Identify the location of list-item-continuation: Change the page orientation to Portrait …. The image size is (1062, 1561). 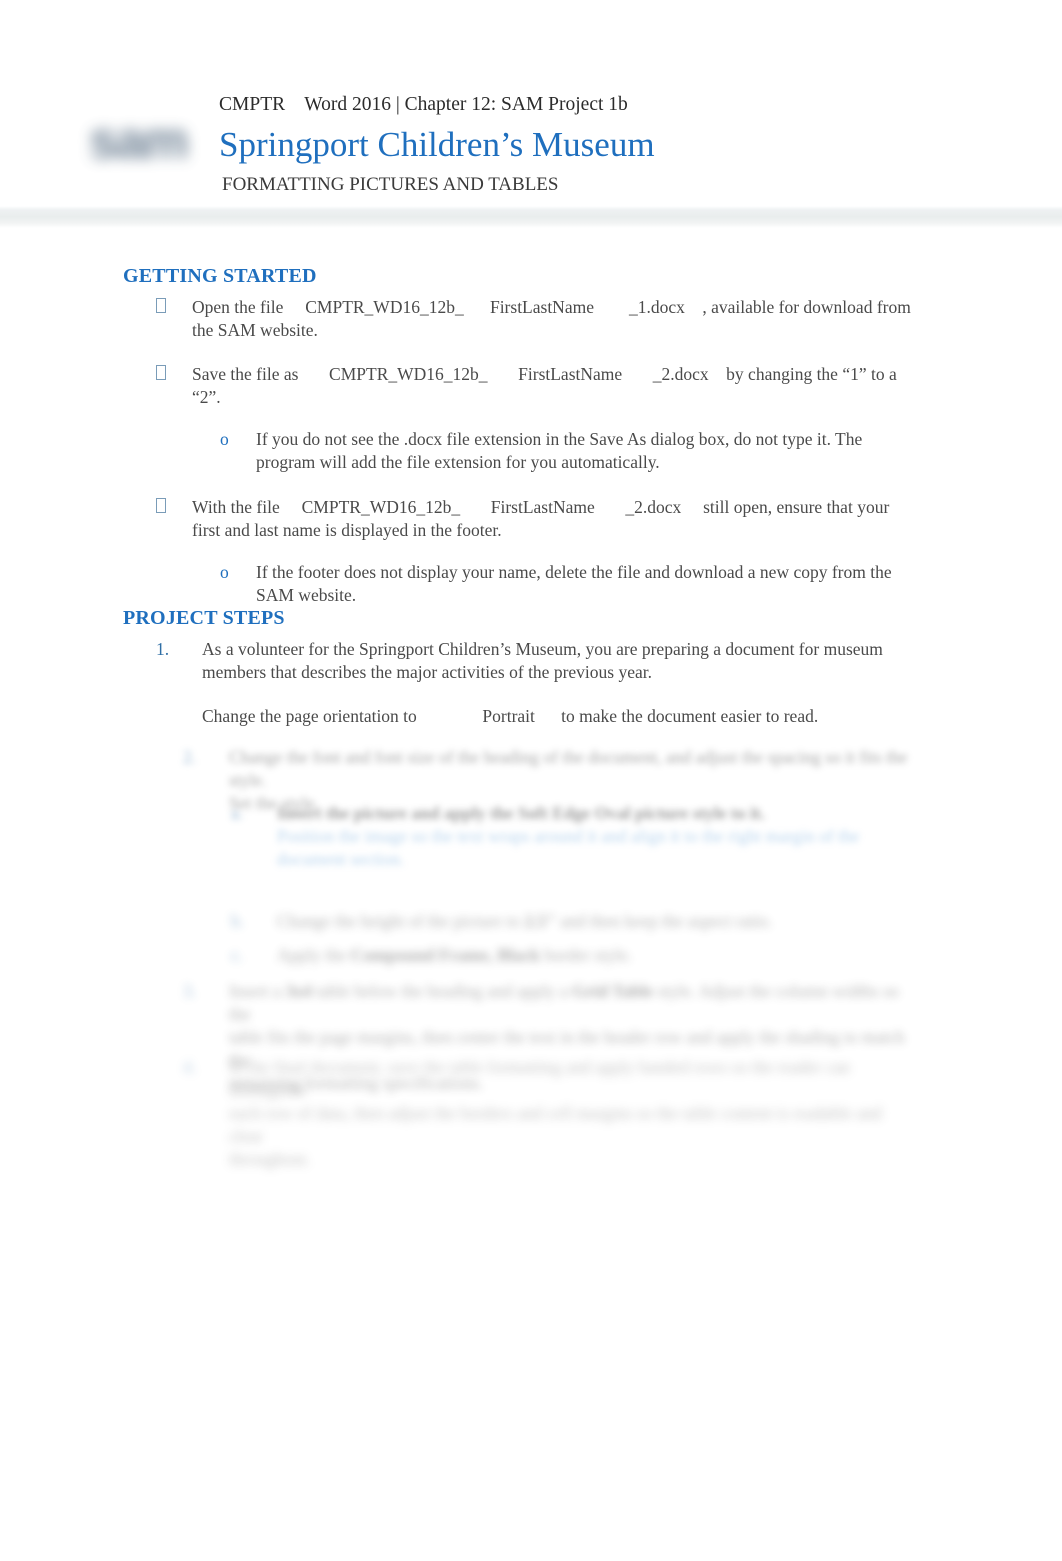
(518, 716).